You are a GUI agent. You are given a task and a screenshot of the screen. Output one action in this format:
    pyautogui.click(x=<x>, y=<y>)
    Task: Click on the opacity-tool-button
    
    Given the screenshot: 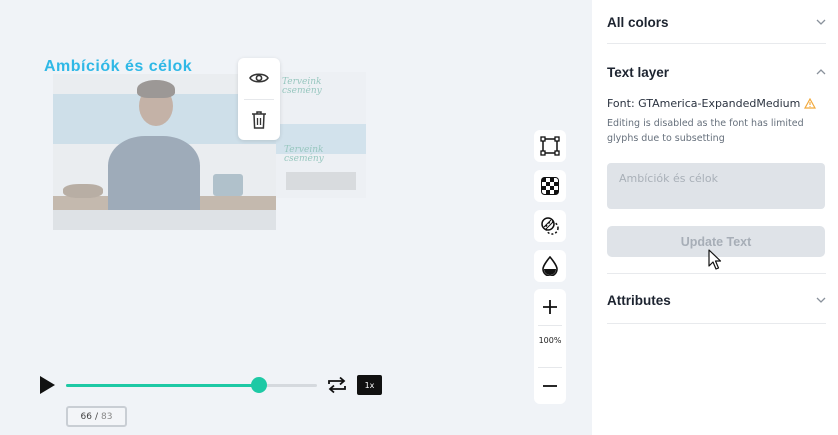 What is the action you would take?
    pyautogui.click(x=550, y=266)
    